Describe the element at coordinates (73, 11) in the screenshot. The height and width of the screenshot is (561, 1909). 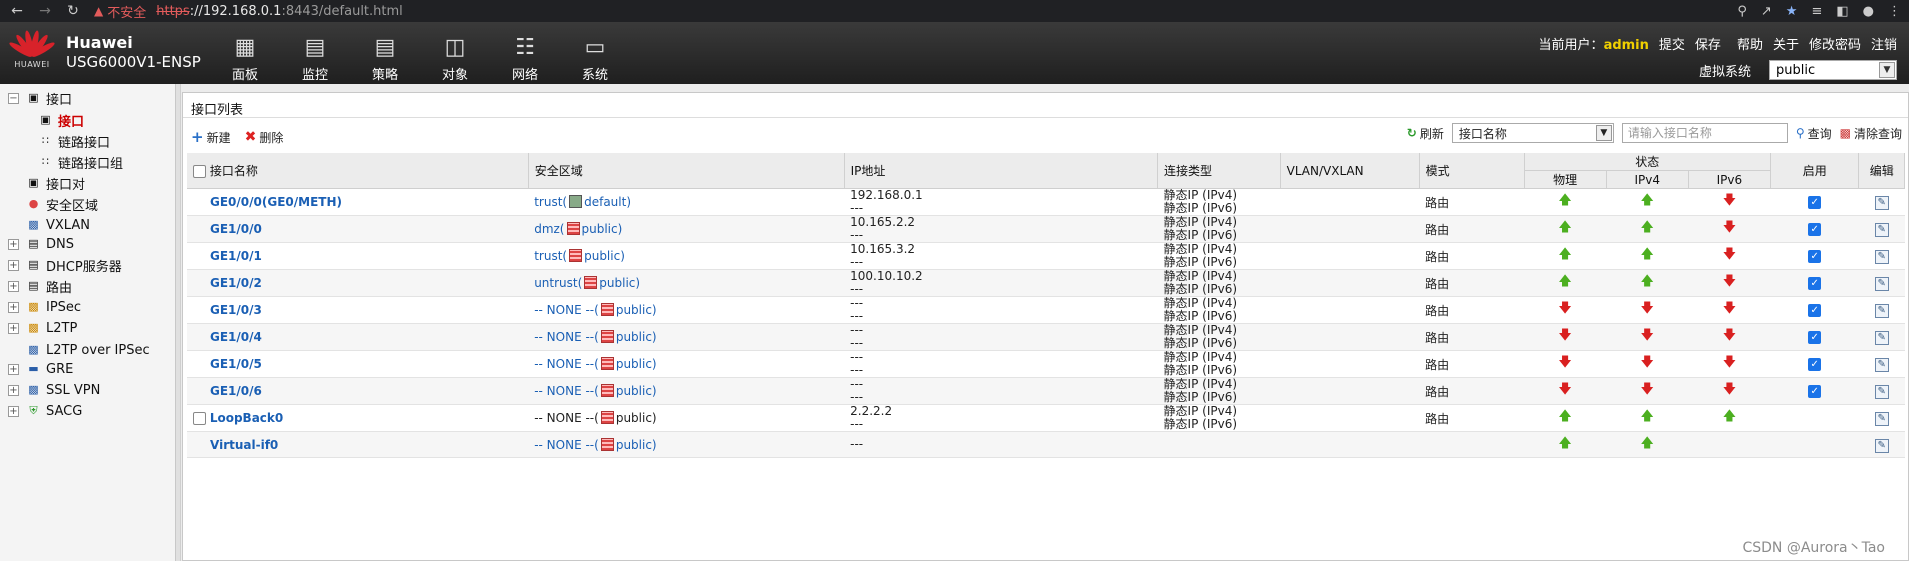
I see `reload-icon: ↻` at that location.